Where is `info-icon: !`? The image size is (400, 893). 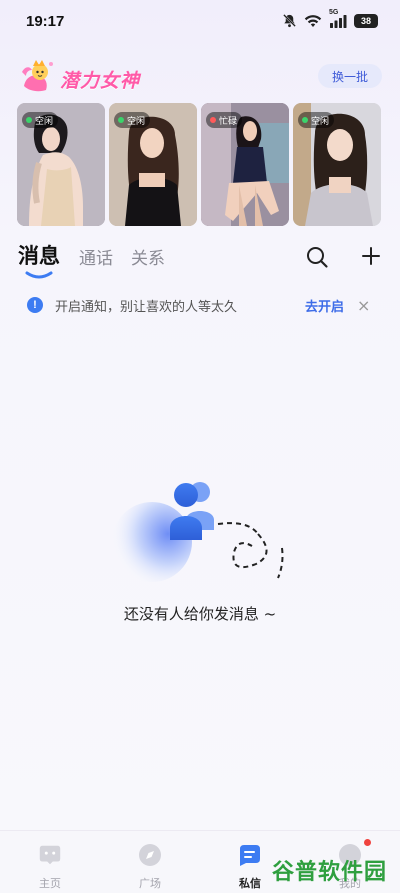
info-icon: ! is located at coordinates (35, 305).